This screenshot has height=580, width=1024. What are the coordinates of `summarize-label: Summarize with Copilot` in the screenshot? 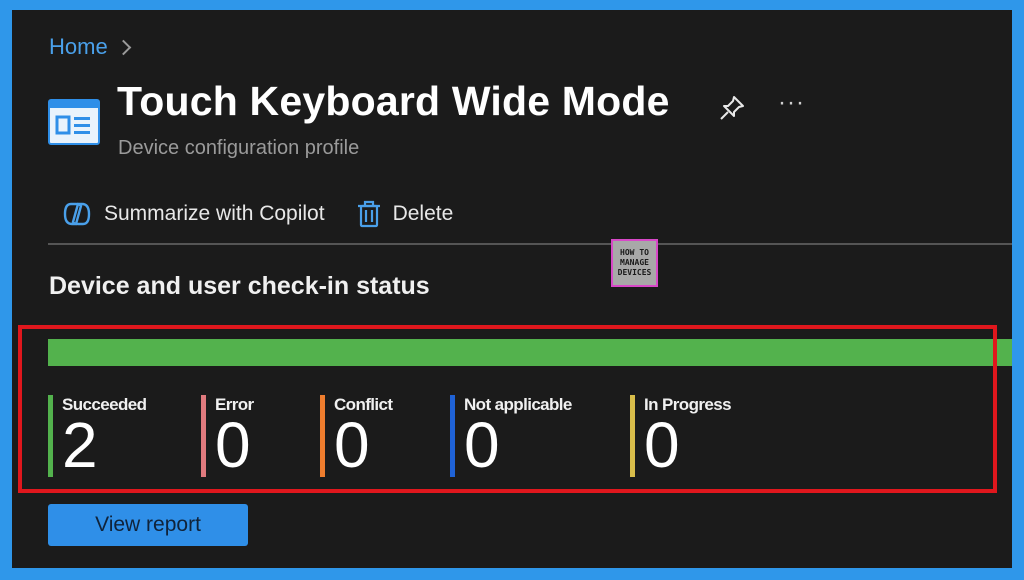 It's located at (214, 213).